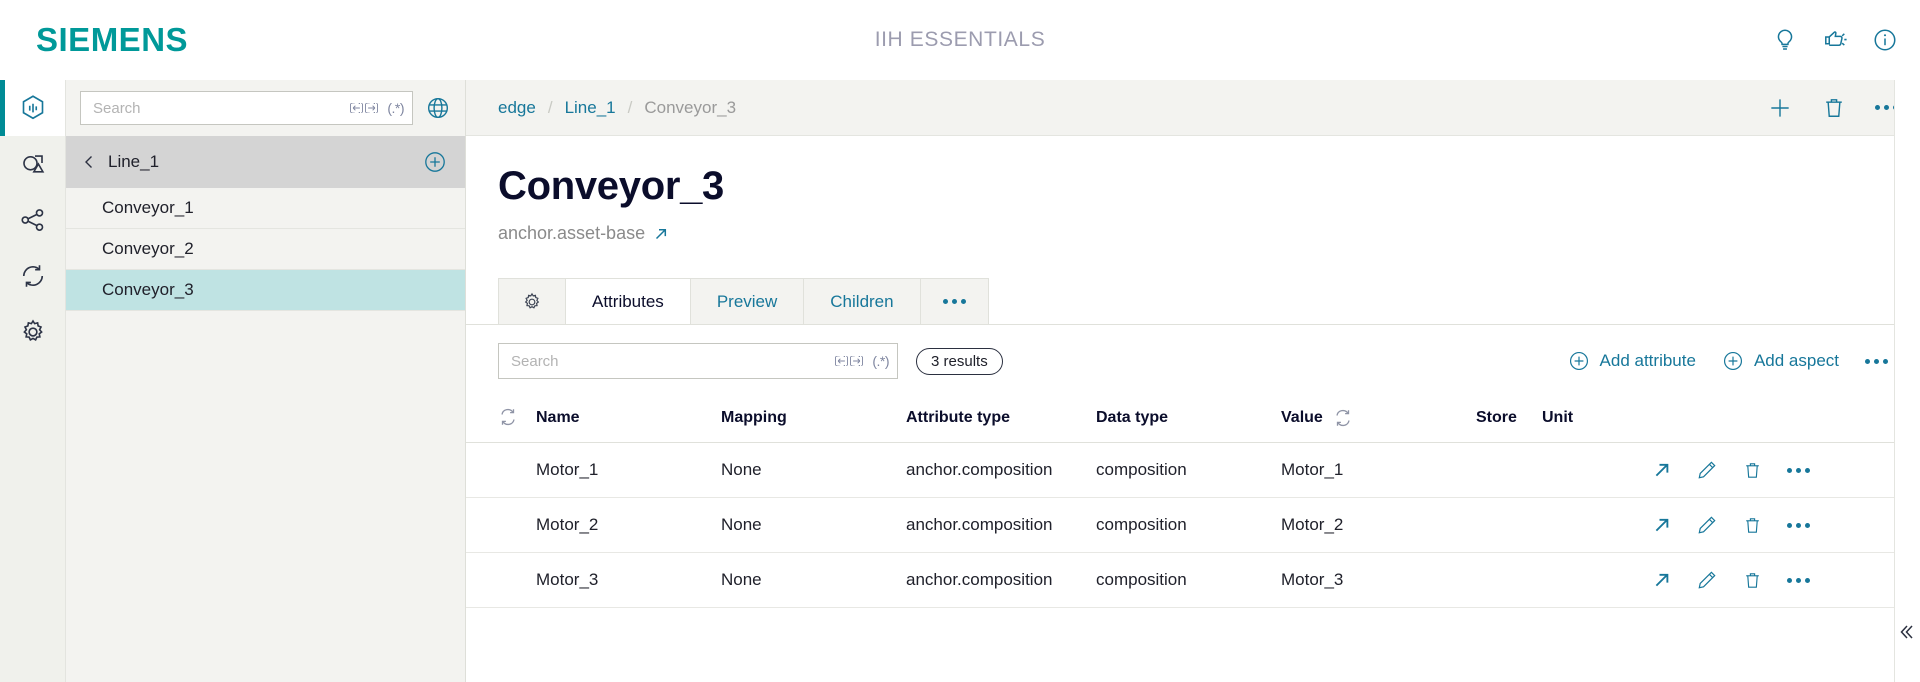 The height and width of the screenshot is (682, 1920). What do you see at coordinates (246, 108) in the screenshot?
I see `tree-search-input: Search (.*)` at bounding box center [246, 108].